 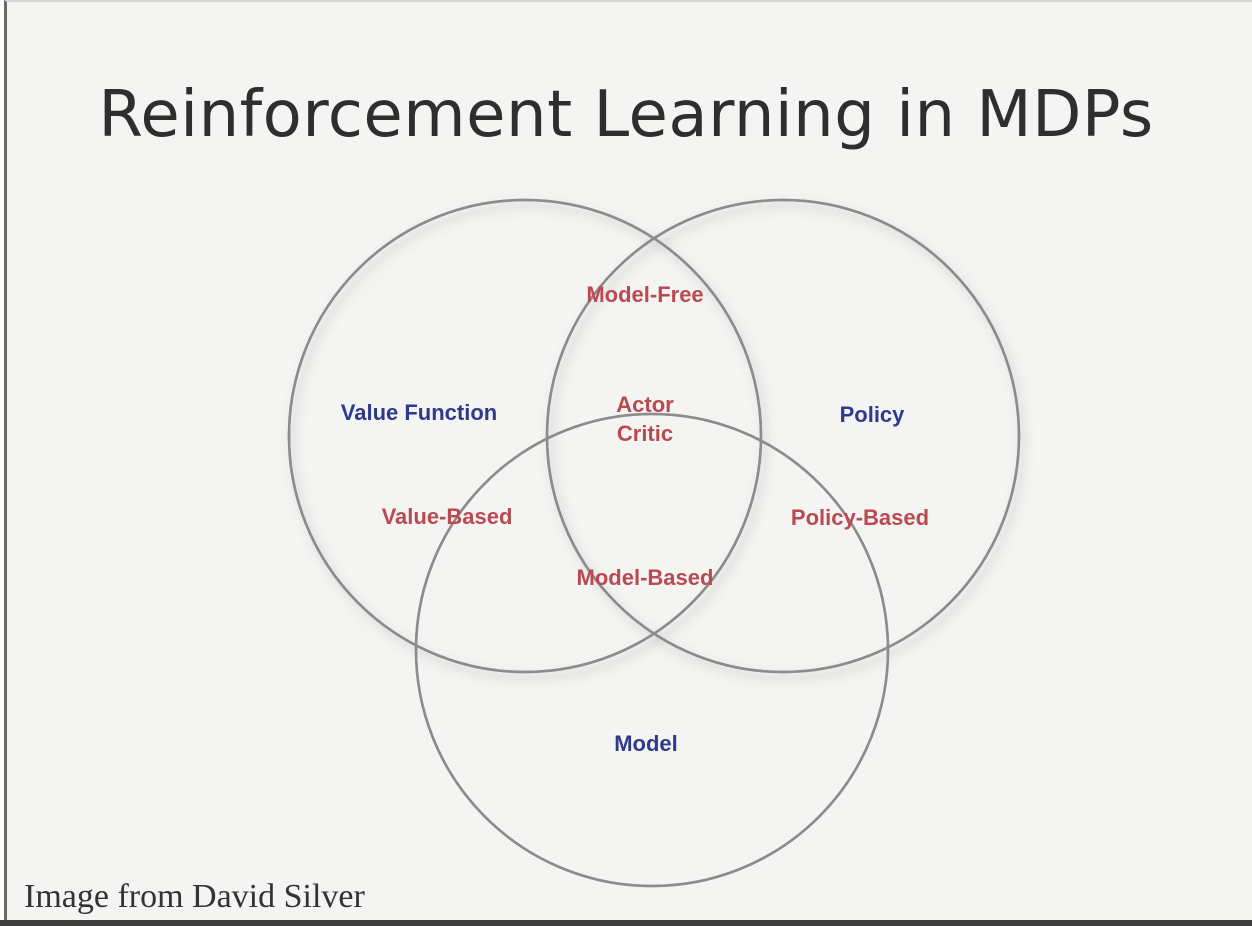 I want to click on label-value-based: Value-Based, so click(x=447, y=516).